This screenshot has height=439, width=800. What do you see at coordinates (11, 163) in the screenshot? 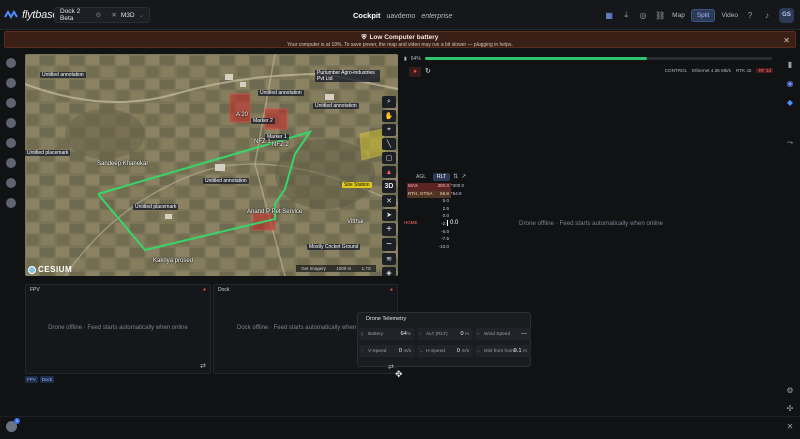
I see `nav-drone-icon` at bounding box center [11, 163].